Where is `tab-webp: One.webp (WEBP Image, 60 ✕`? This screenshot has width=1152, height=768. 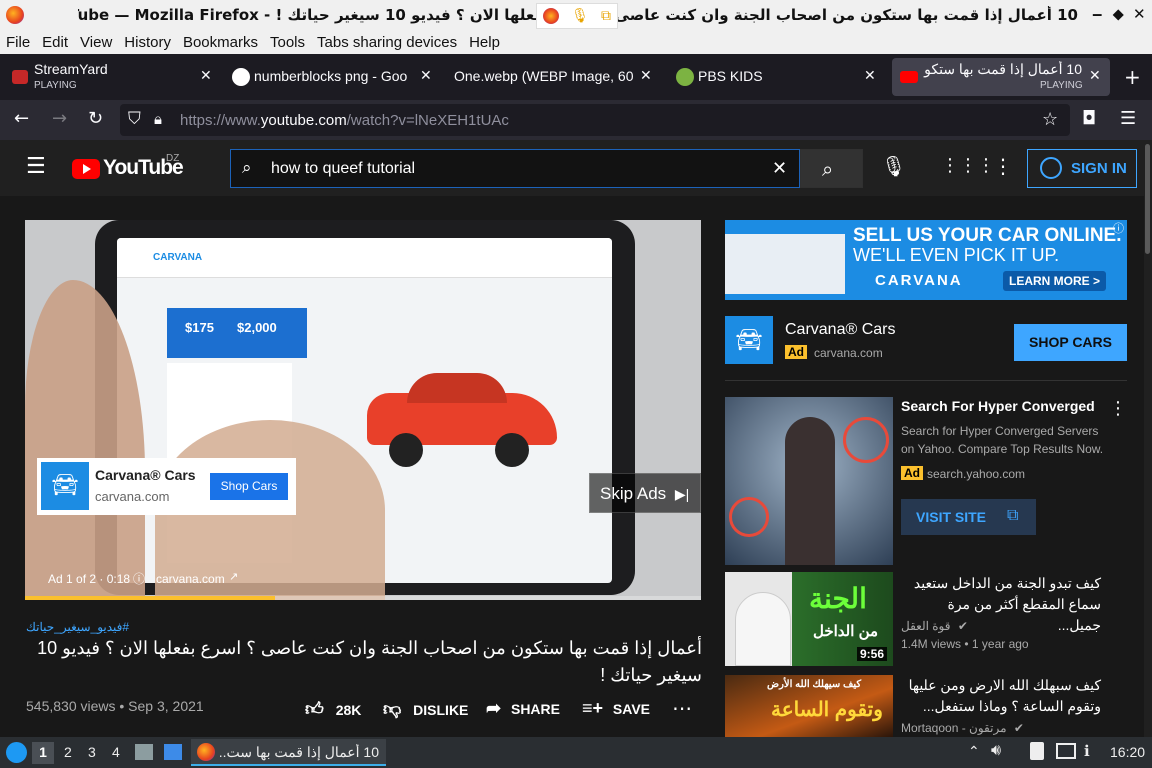
tab-webp: One.webp (WEBP Image, 60 ✕ is located at coordinates (551, 77).